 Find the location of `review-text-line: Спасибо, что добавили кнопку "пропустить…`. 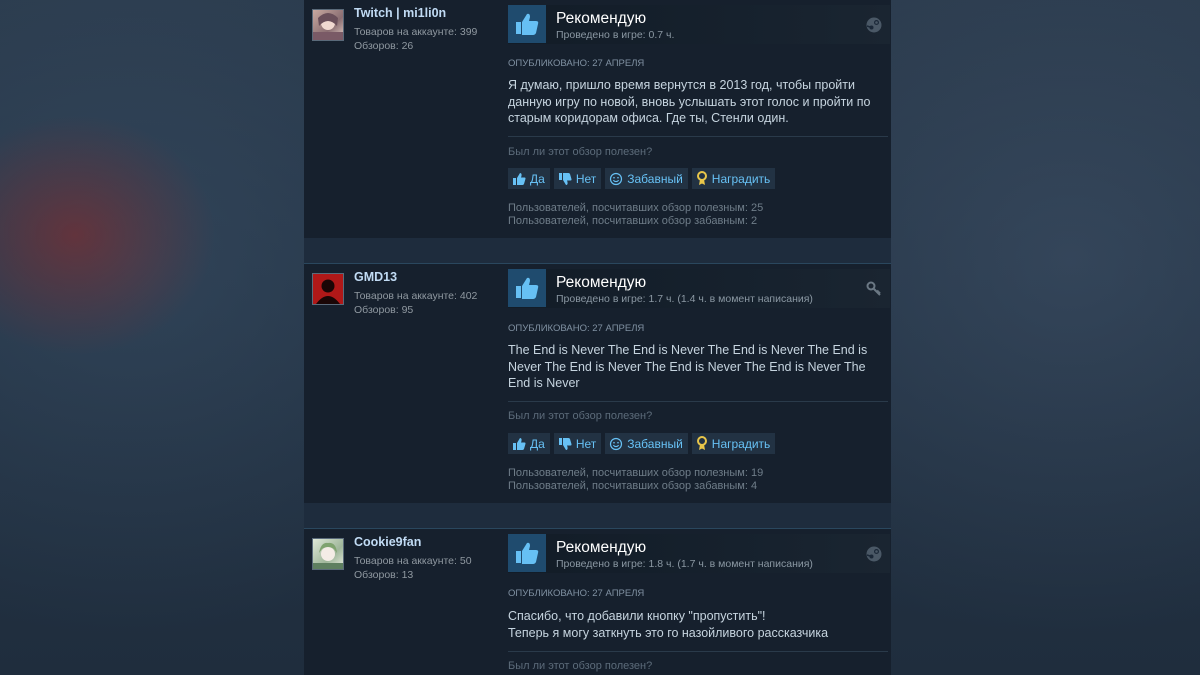

review-text-line: Спасибо, что добавили кнопку "пропустить… is located at coordinates (637, 616).